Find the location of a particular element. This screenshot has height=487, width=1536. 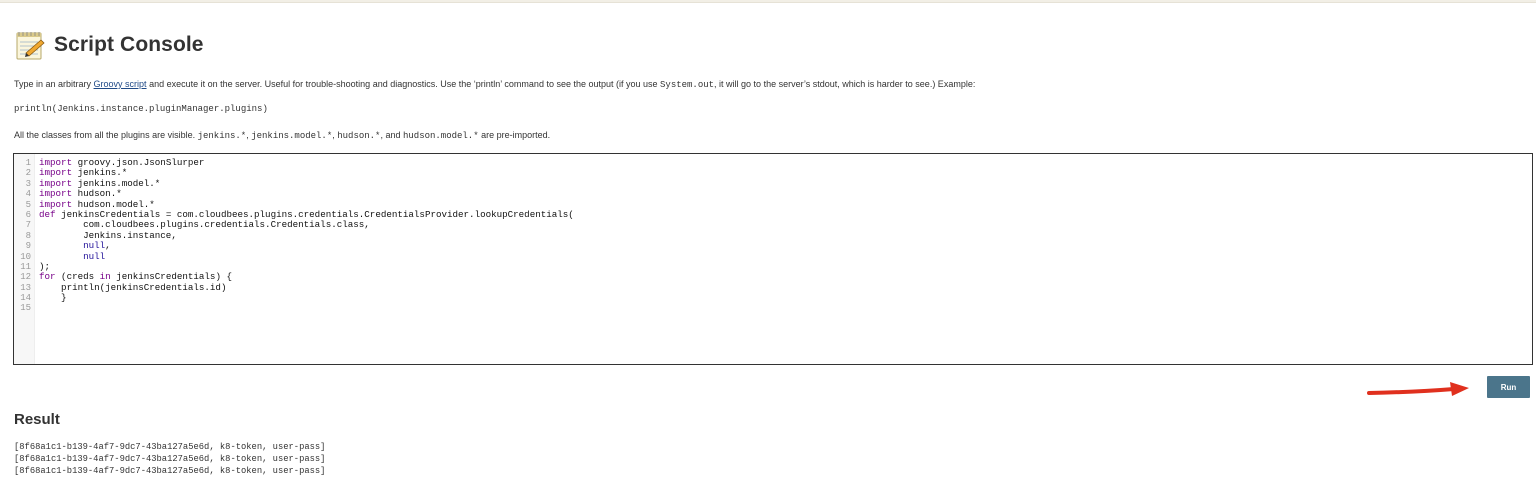

result-title: Result is located at coordinates (37, 419).